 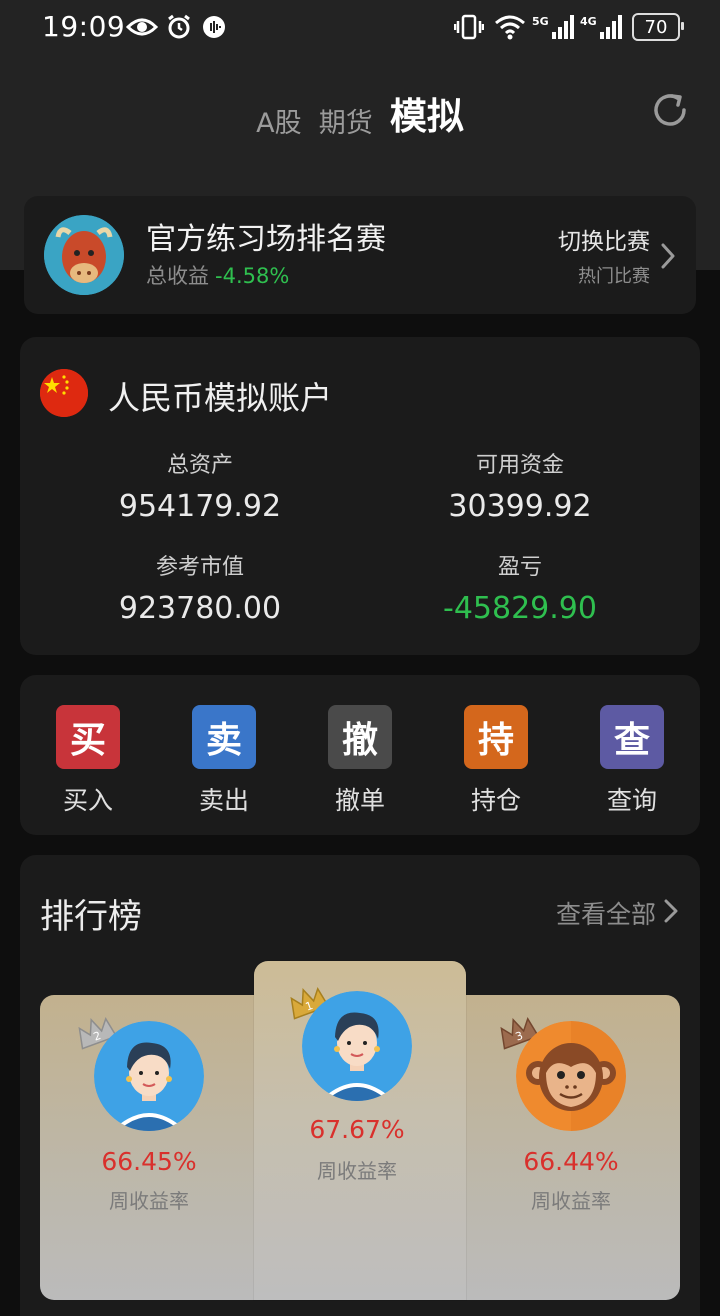 What do you see at coordinates (278, 120) in the screenshot?
I see `tab-a-shares: A股` at bounding box center [278, 120].